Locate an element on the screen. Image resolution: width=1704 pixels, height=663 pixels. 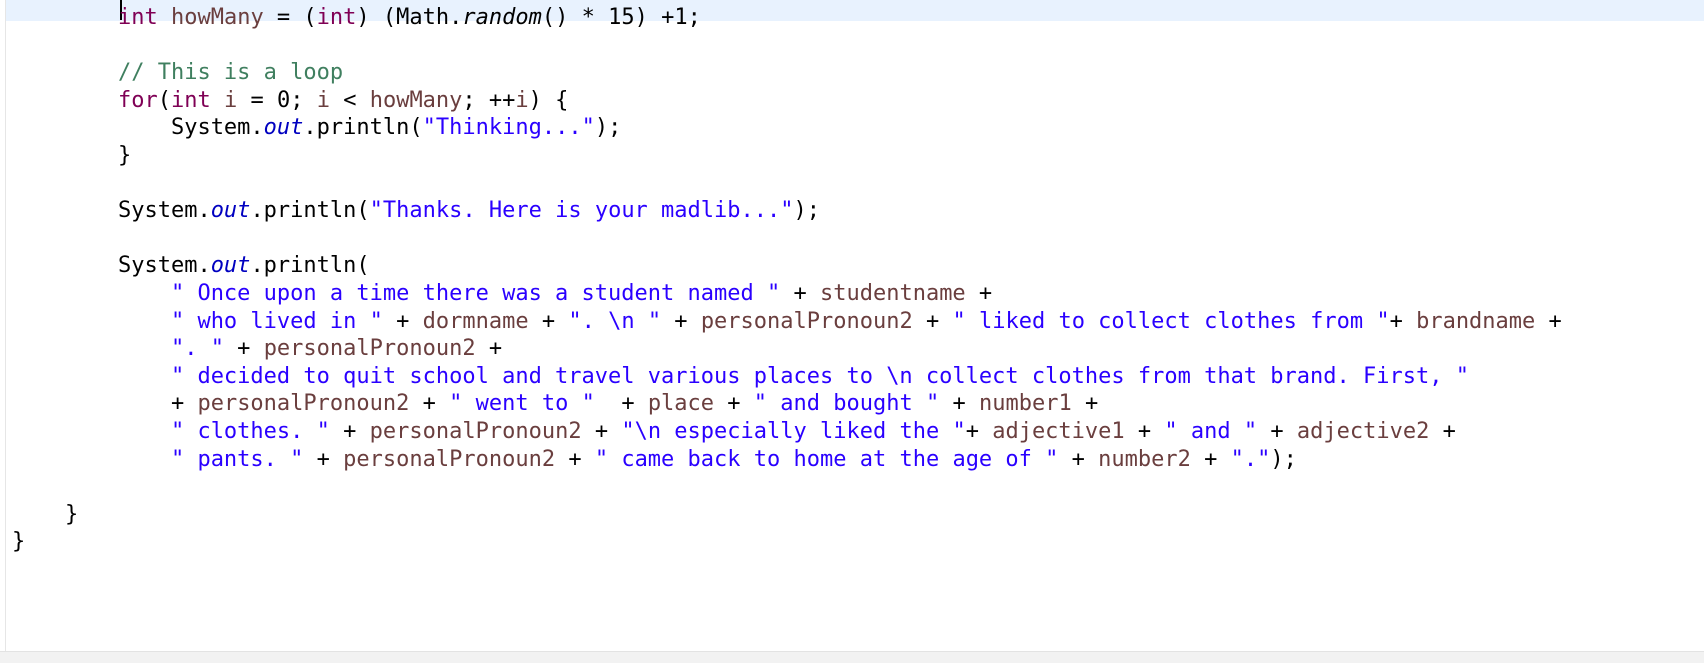
code-token: ( is located at coordinates (164, 100).